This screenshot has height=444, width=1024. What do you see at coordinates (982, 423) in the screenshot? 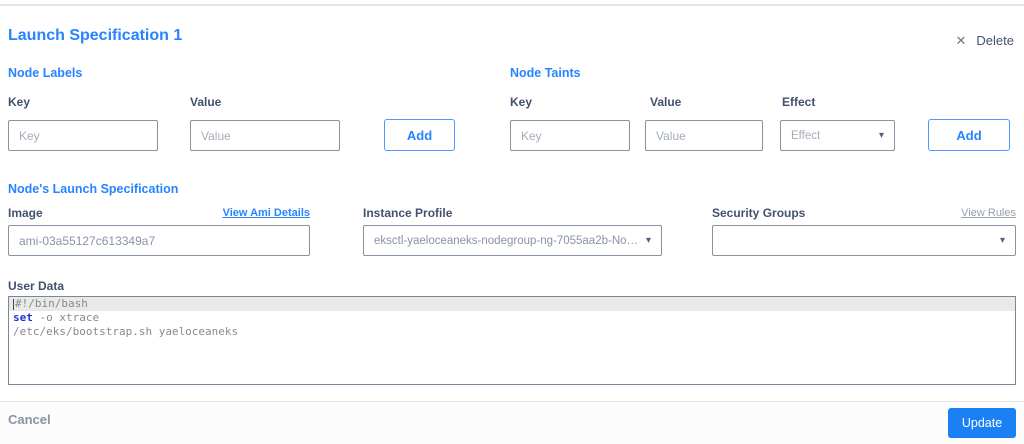
I see `update-button: Update` at bounding box center [982, 423].